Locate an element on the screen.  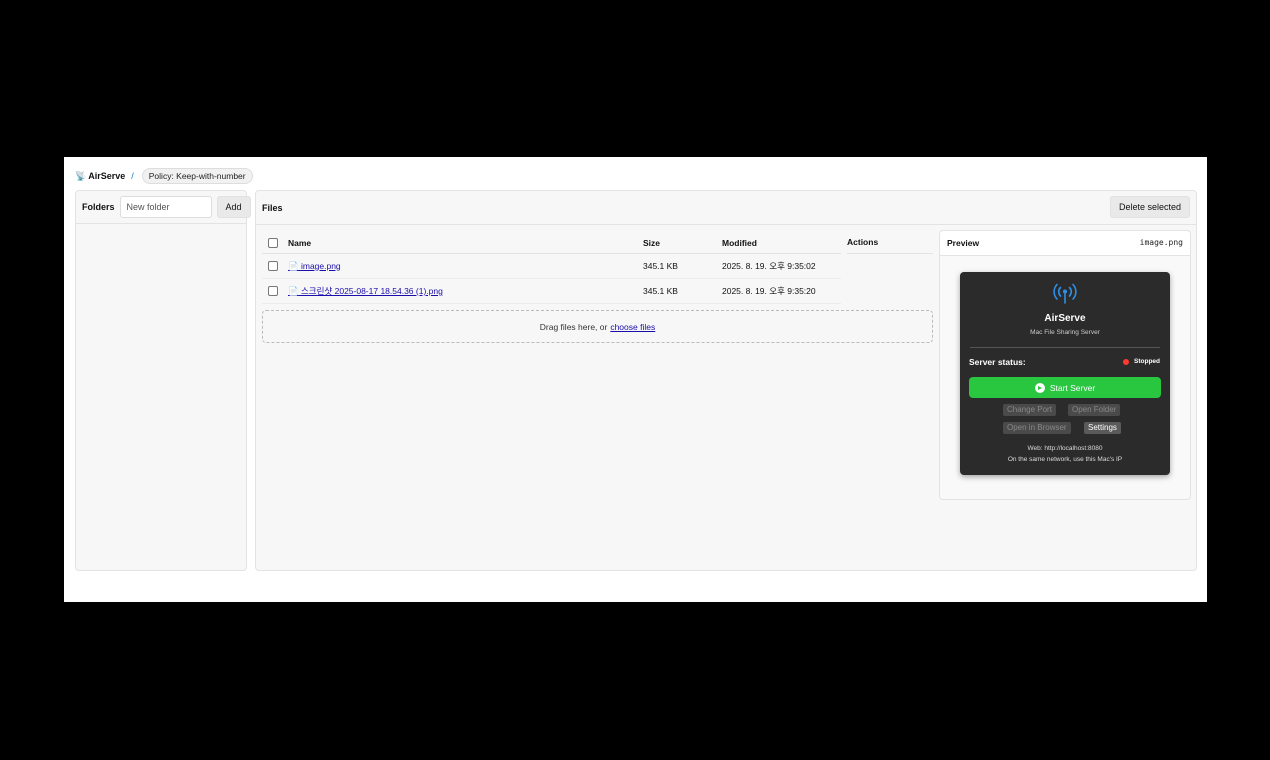
file-name: image.png is located at coordinates (320, 265).